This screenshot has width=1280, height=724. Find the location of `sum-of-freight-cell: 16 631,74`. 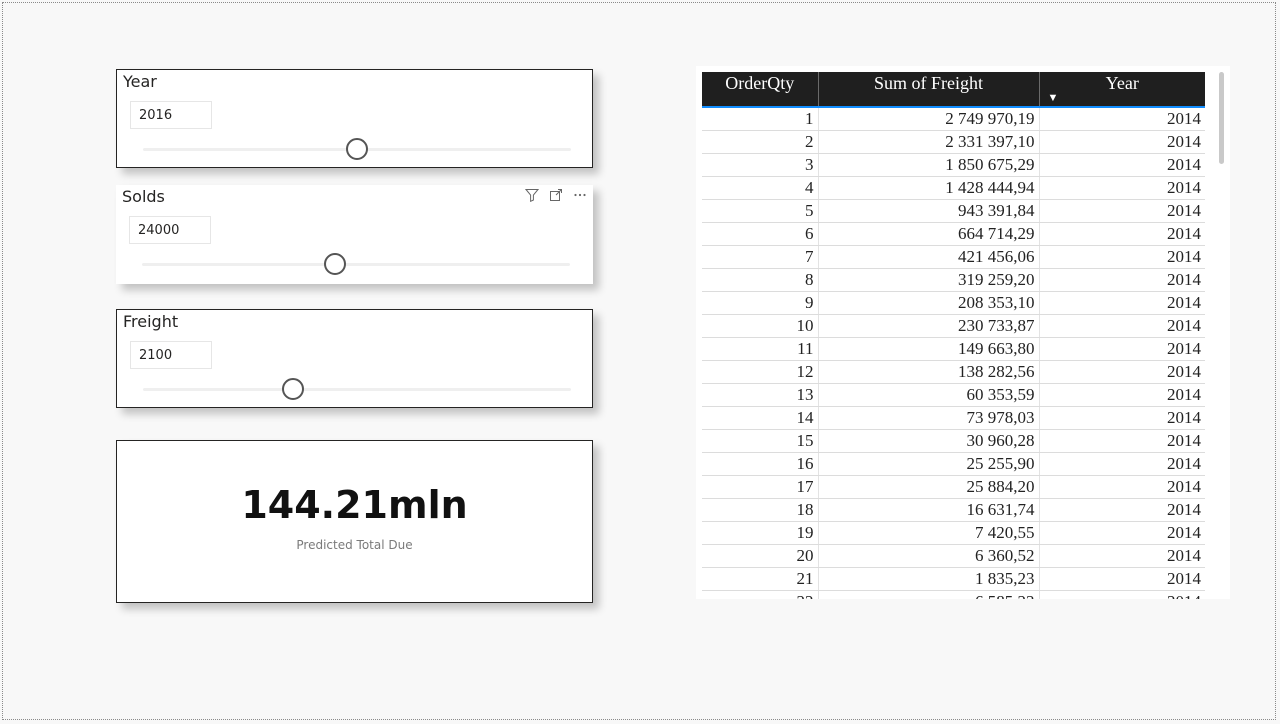

sum-of-freight-cell: 16 631,74 is located at coordinates (928, 510).